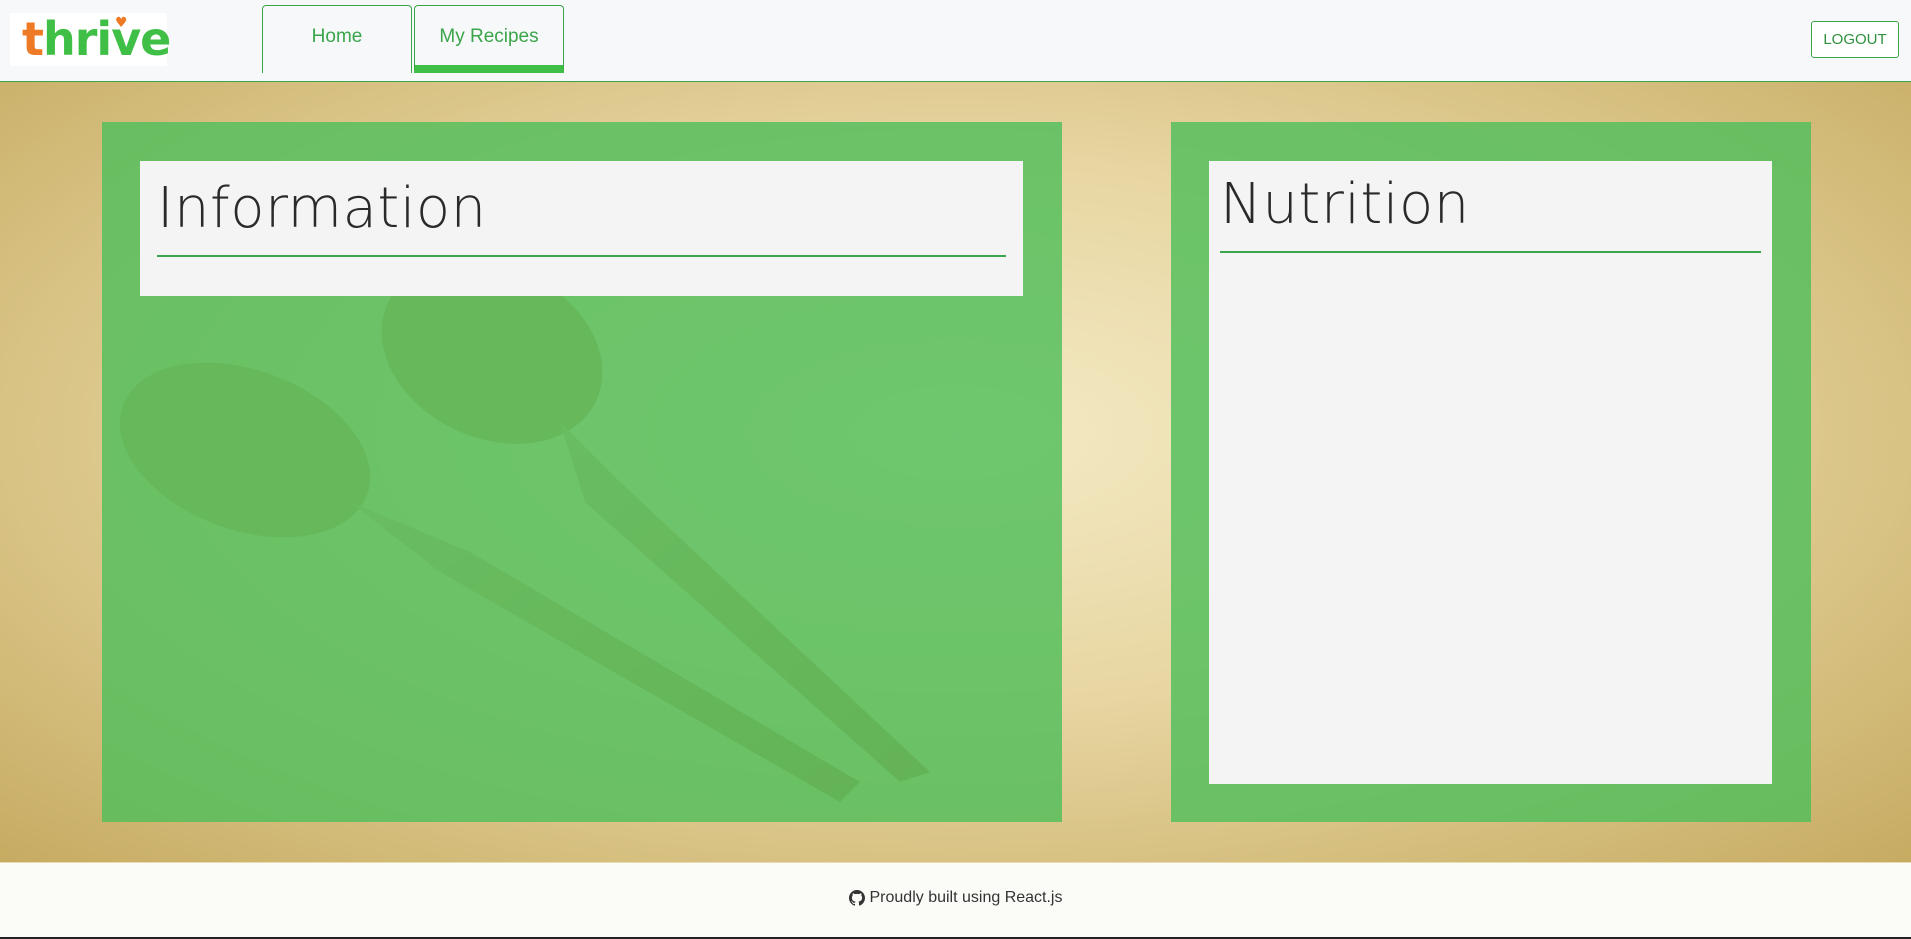 The width and height of the screenshot is (1911, 939). Describe the element at coordinates (121, 23) in the screenshot. I see `heart-icon: ♥` at that location.